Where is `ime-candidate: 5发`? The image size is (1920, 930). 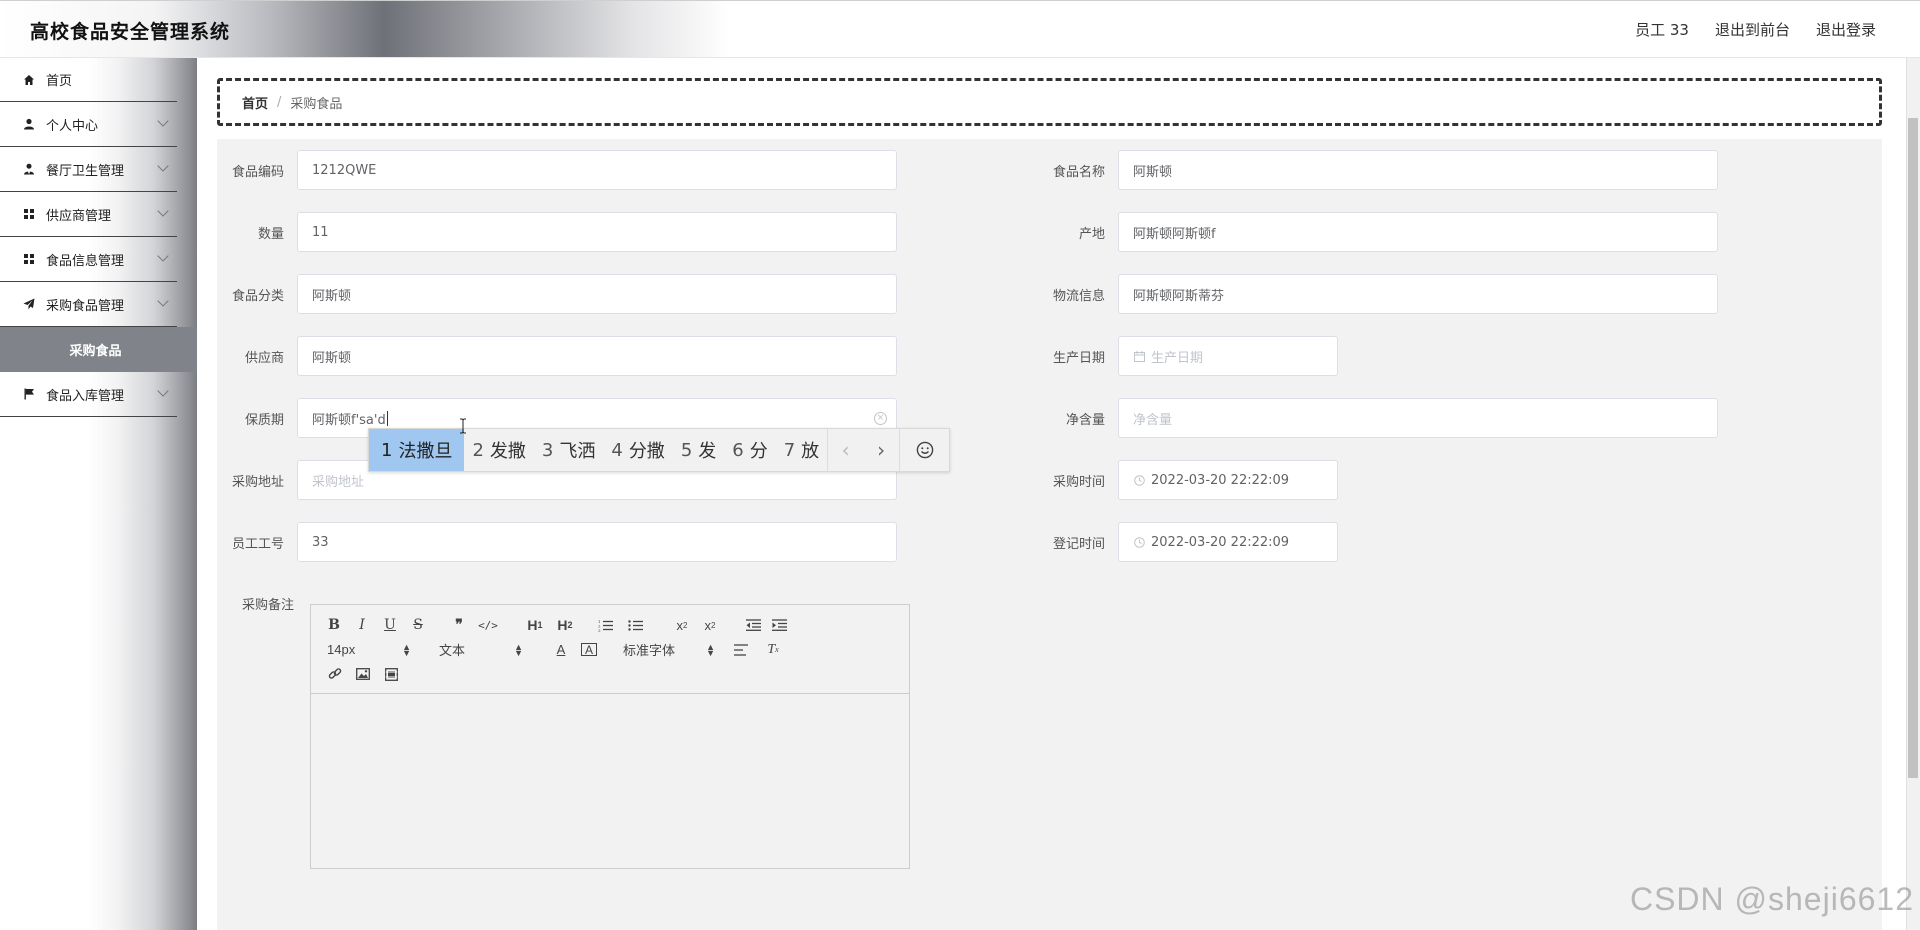
ime-candidate: 5发 is located at coordinates (698, 450).